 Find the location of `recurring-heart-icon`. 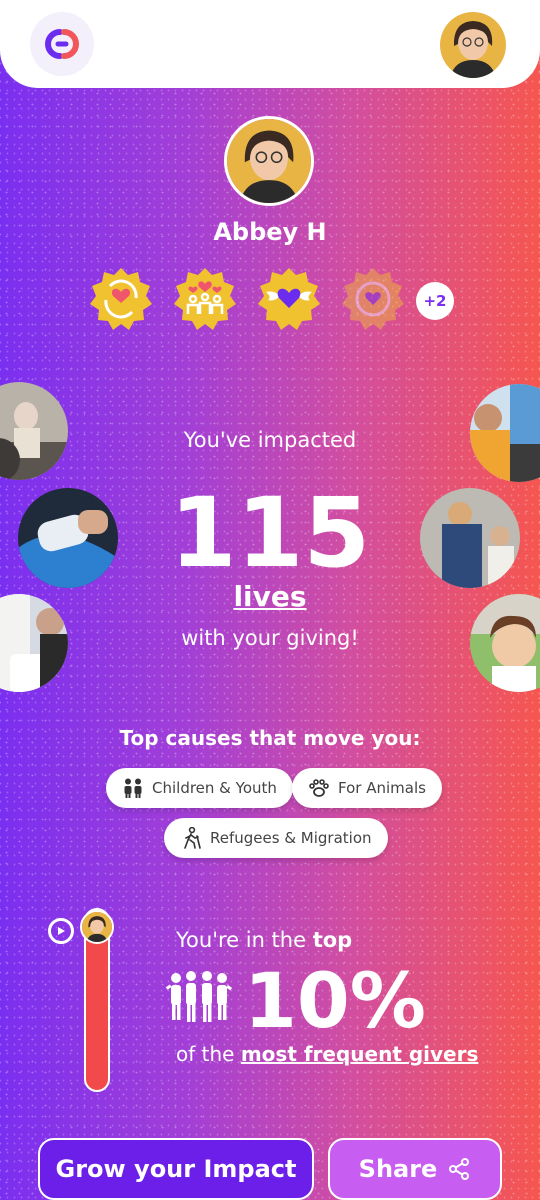

recurring-heart-icon is located at coordinates (121, 299).